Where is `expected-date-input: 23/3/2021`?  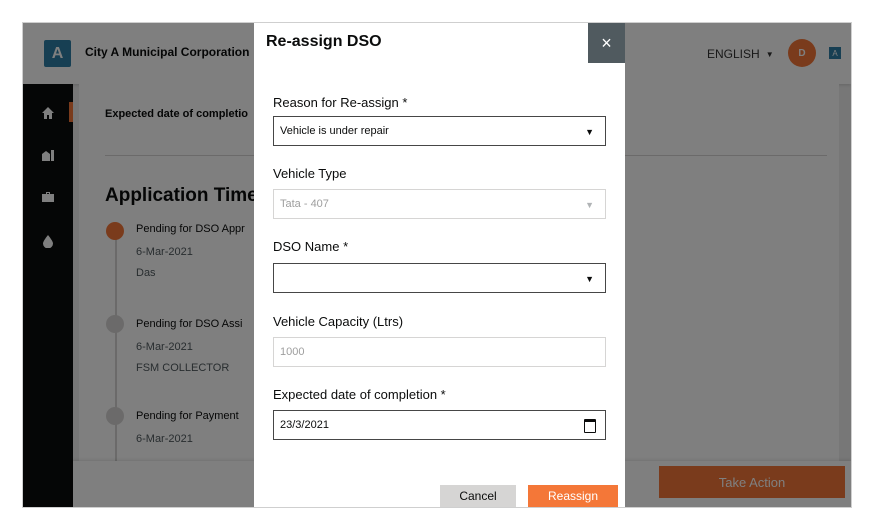 expected-date-input: 23/3/2021 is located at coordinates (439, 425).